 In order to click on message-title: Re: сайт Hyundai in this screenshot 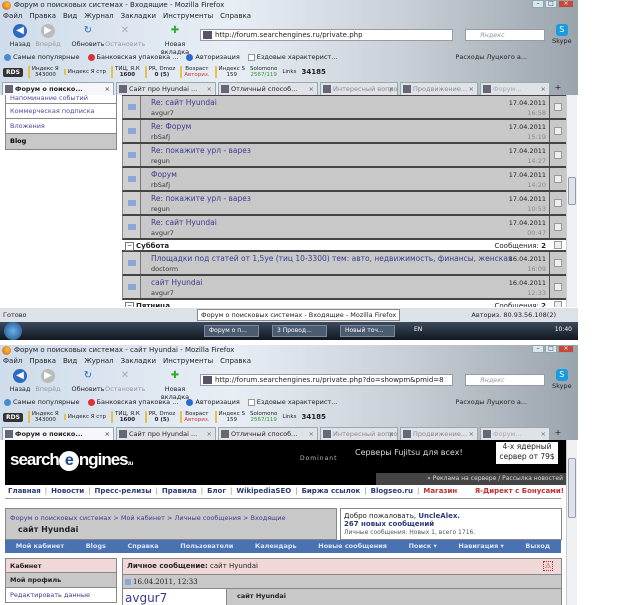, I will do `click(184, 102)`.